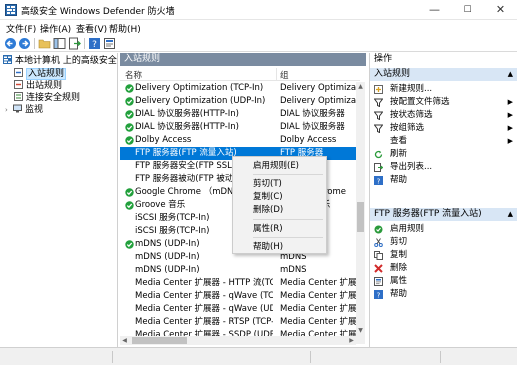 The image size is (517, 365). Describe the element at coordinates (44, 43) in the screenshot. I see `folder-up-icon` at that location.